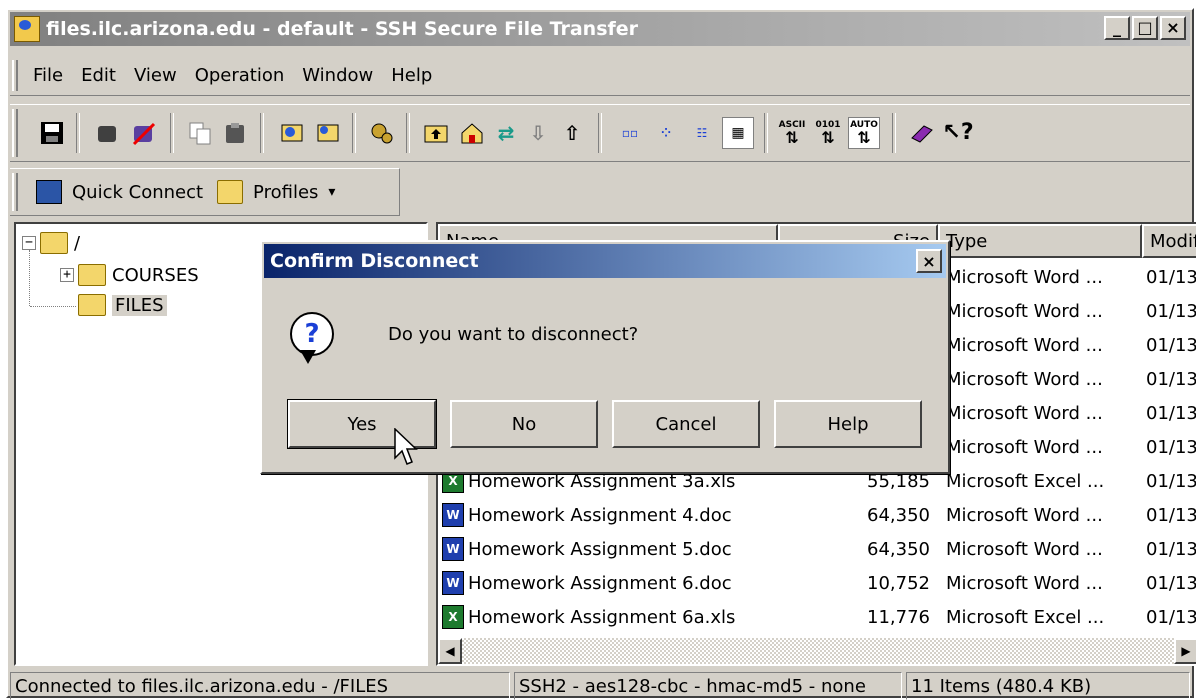 The width and height of the screenshot is (1196, 700). Describe the element at coordinates (600, 76) in the screenshot. I see `menu-bar: File Edit View Operation Window Help` at that location.